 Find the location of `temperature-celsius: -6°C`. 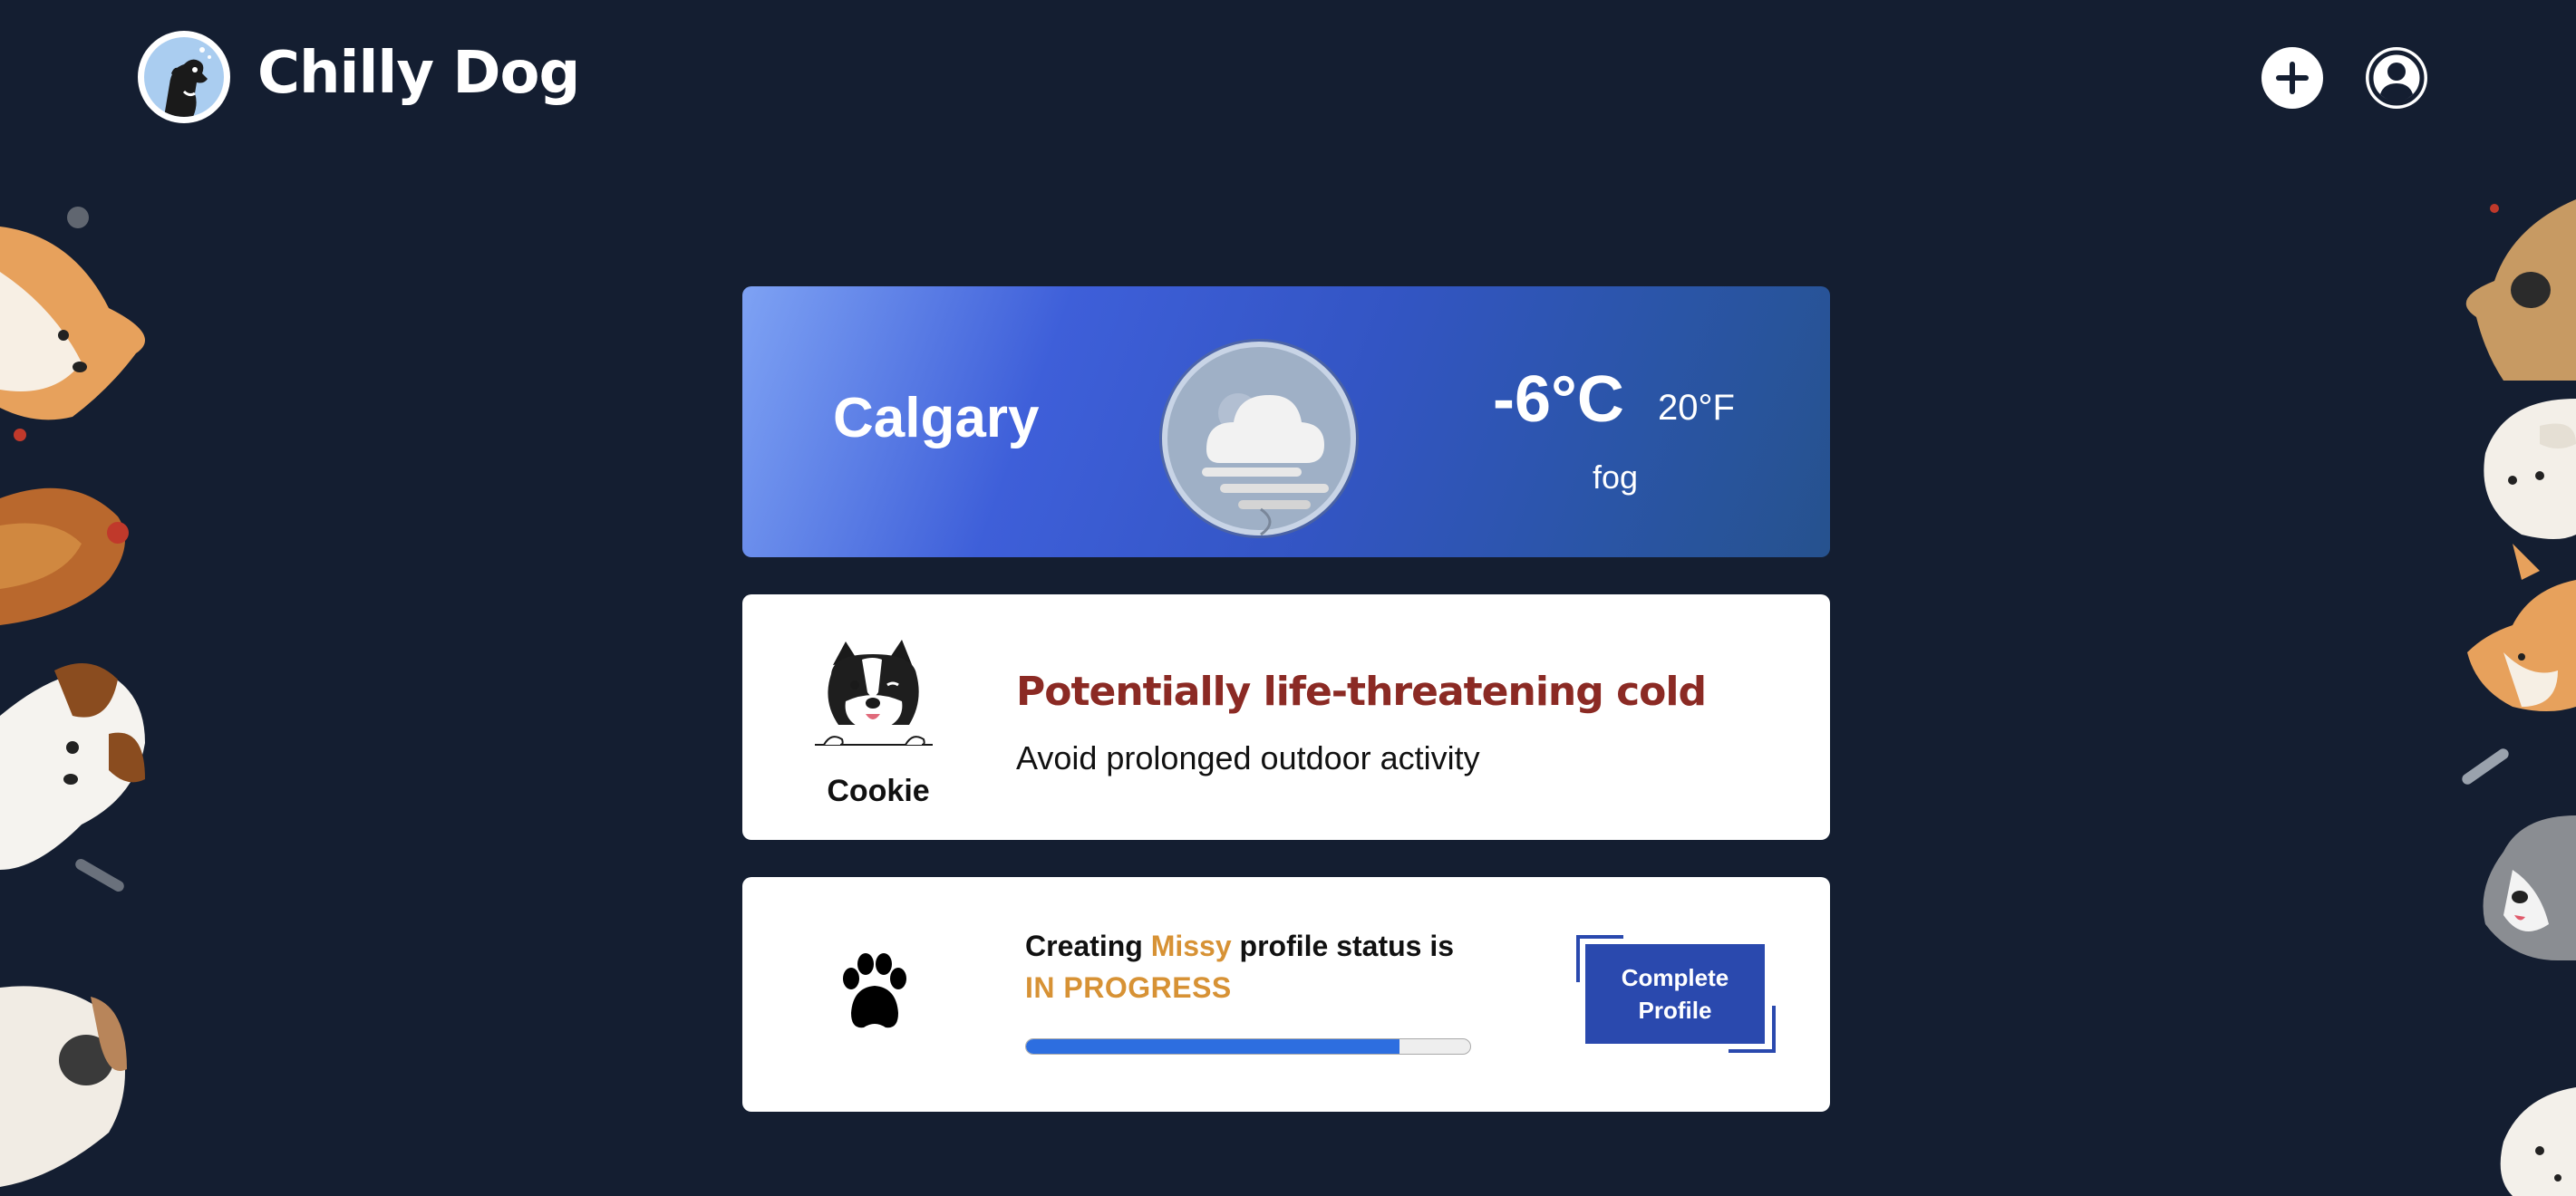

temperature-celsius: -6°C is located at coordinates (1558, 399).